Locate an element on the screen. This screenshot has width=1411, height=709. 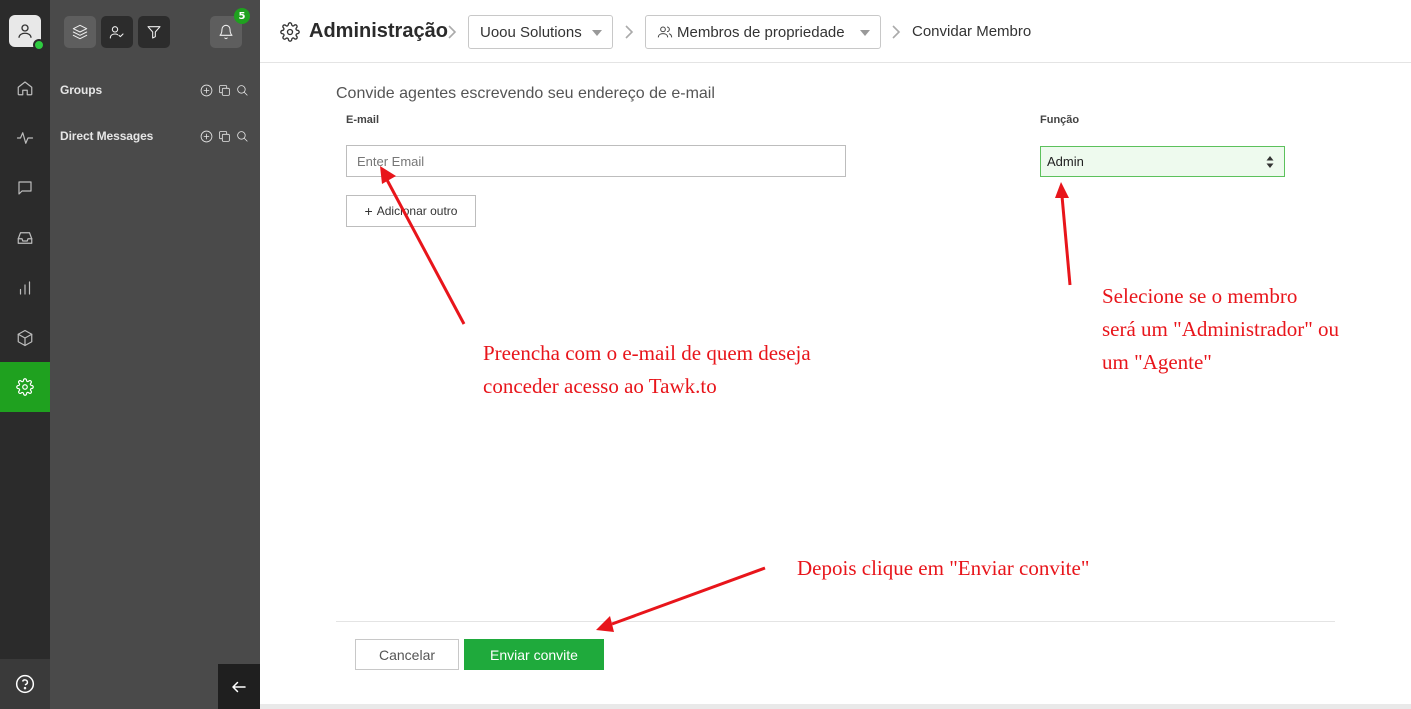
dm-search-button is located at coordinates (242, 136).